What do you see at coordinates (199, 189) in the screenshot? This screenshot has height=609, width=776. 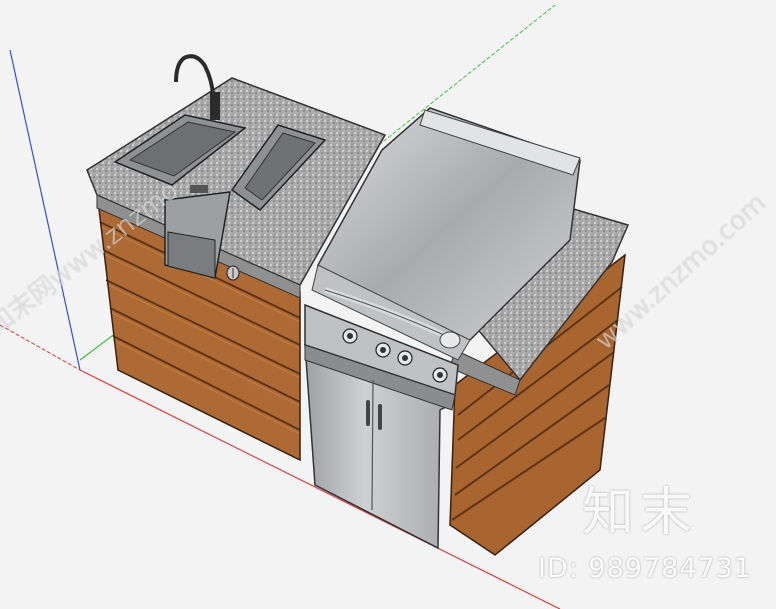 I see `drawer-handle` at bounding box center [199, 189].